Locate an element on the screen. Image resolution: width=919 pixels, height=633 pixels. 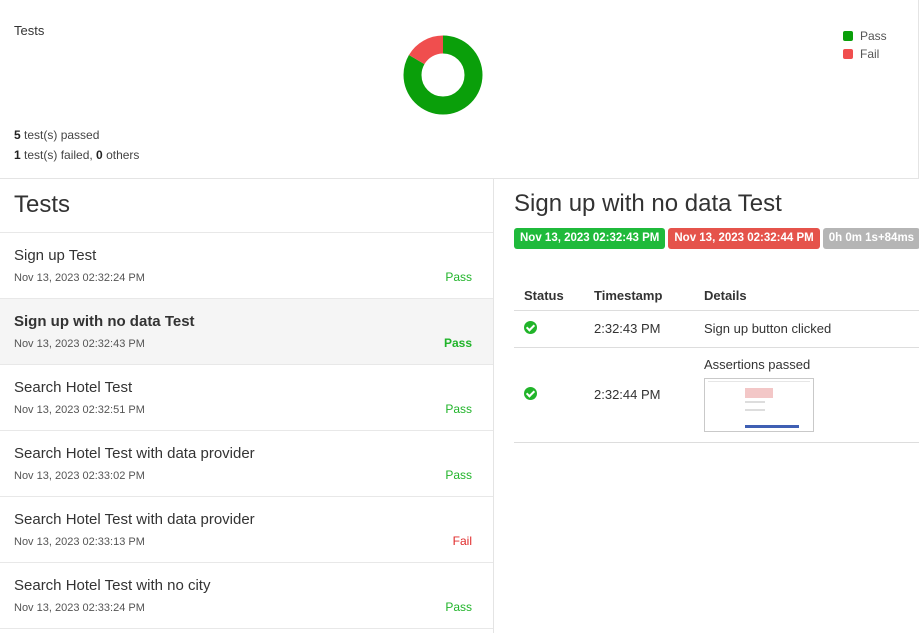
test-name: Search Hotel Test is located at coordinates (73, 387).